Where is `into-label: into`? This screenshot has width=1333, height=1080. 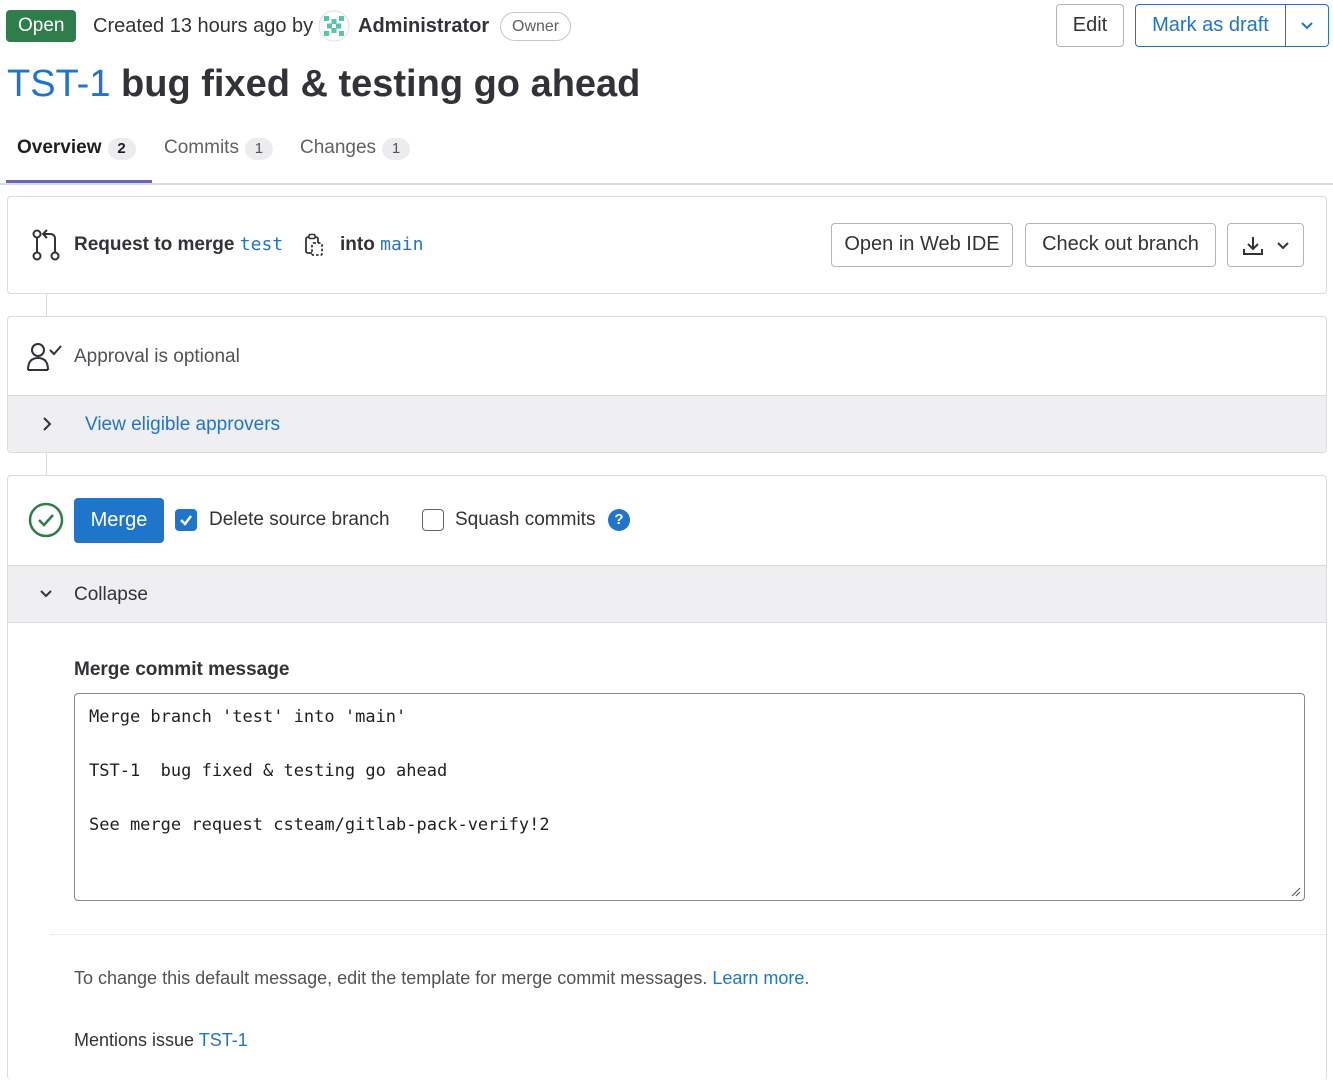 into-label: into is located at coordinates (357, 244).